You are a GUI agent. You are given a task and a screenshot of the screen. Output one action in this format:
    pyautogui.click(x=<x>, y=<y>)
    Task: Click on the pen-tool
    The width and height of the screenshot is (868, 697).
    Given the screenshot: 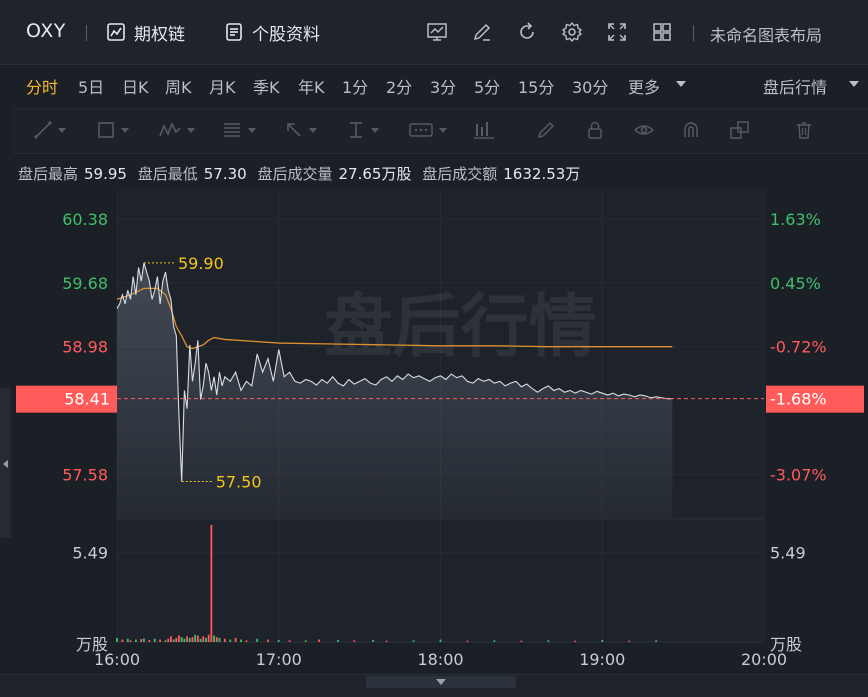 What is the action you would take?
    pyautogui.click(x=546, y=130)
    